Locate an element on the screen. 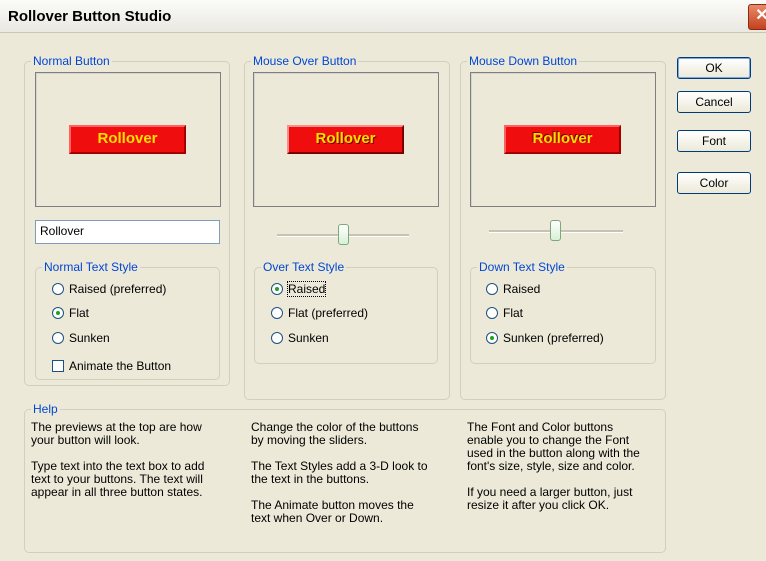 Image resolution: width=766 pixels, height=561 pixels. animate-label: Animate the Button is located at coordinates (120, 366).